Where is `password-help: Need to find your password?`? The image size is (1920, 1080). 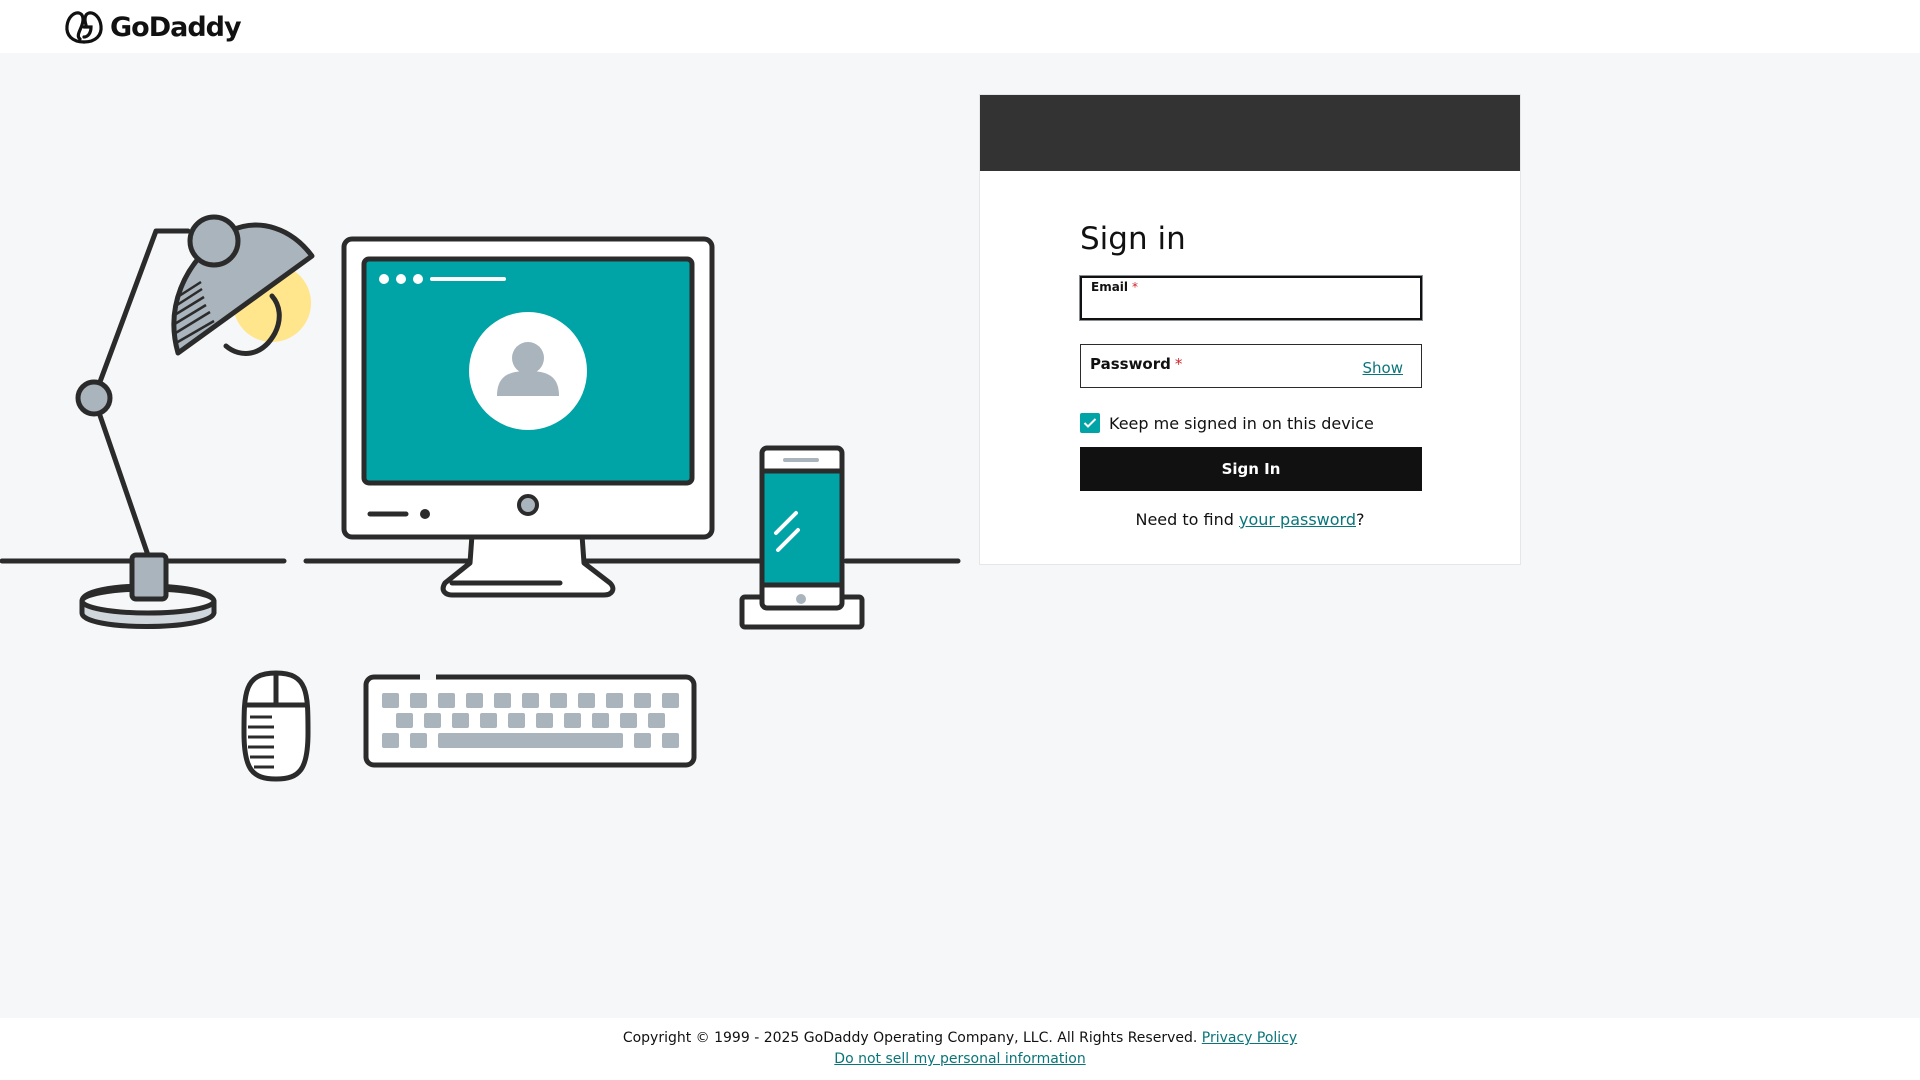 password-help: Need to find your password? is located at coordinates (1250, 519).